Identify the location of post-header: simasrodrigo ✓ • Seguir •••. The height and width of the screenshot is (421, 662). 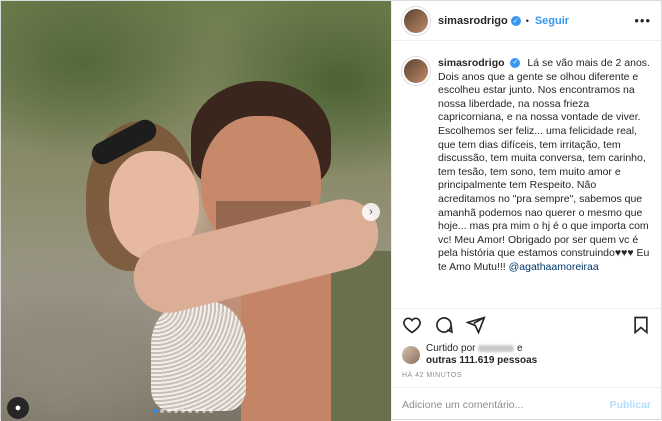
(526, 21).